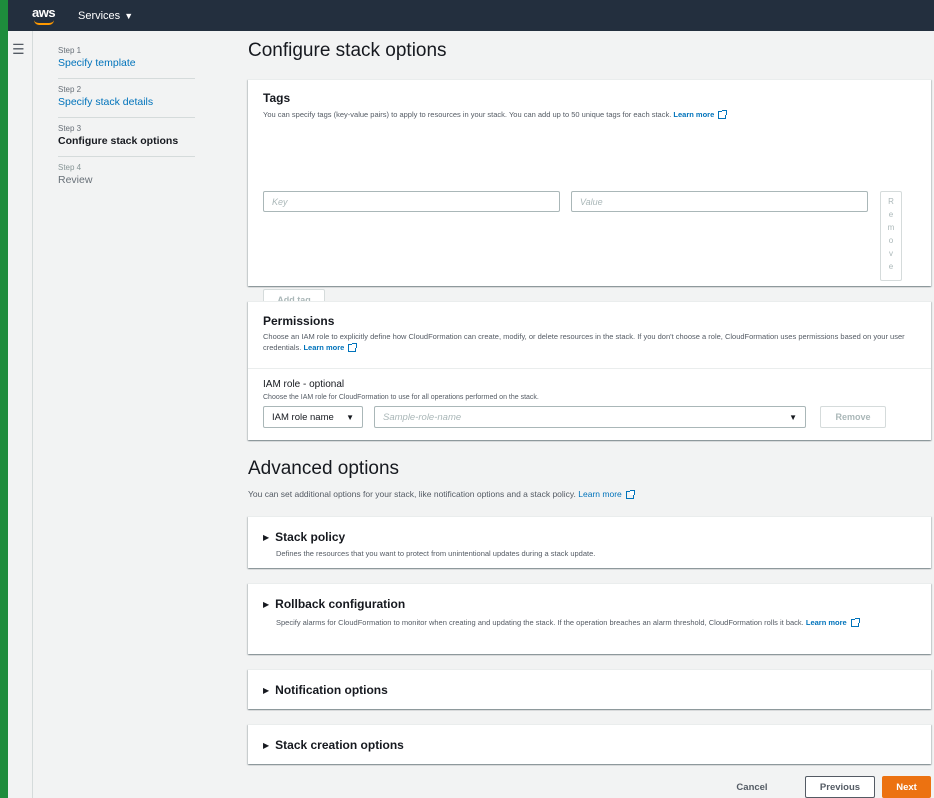  I want to click on step-number: Step 4, so click(70, 167).